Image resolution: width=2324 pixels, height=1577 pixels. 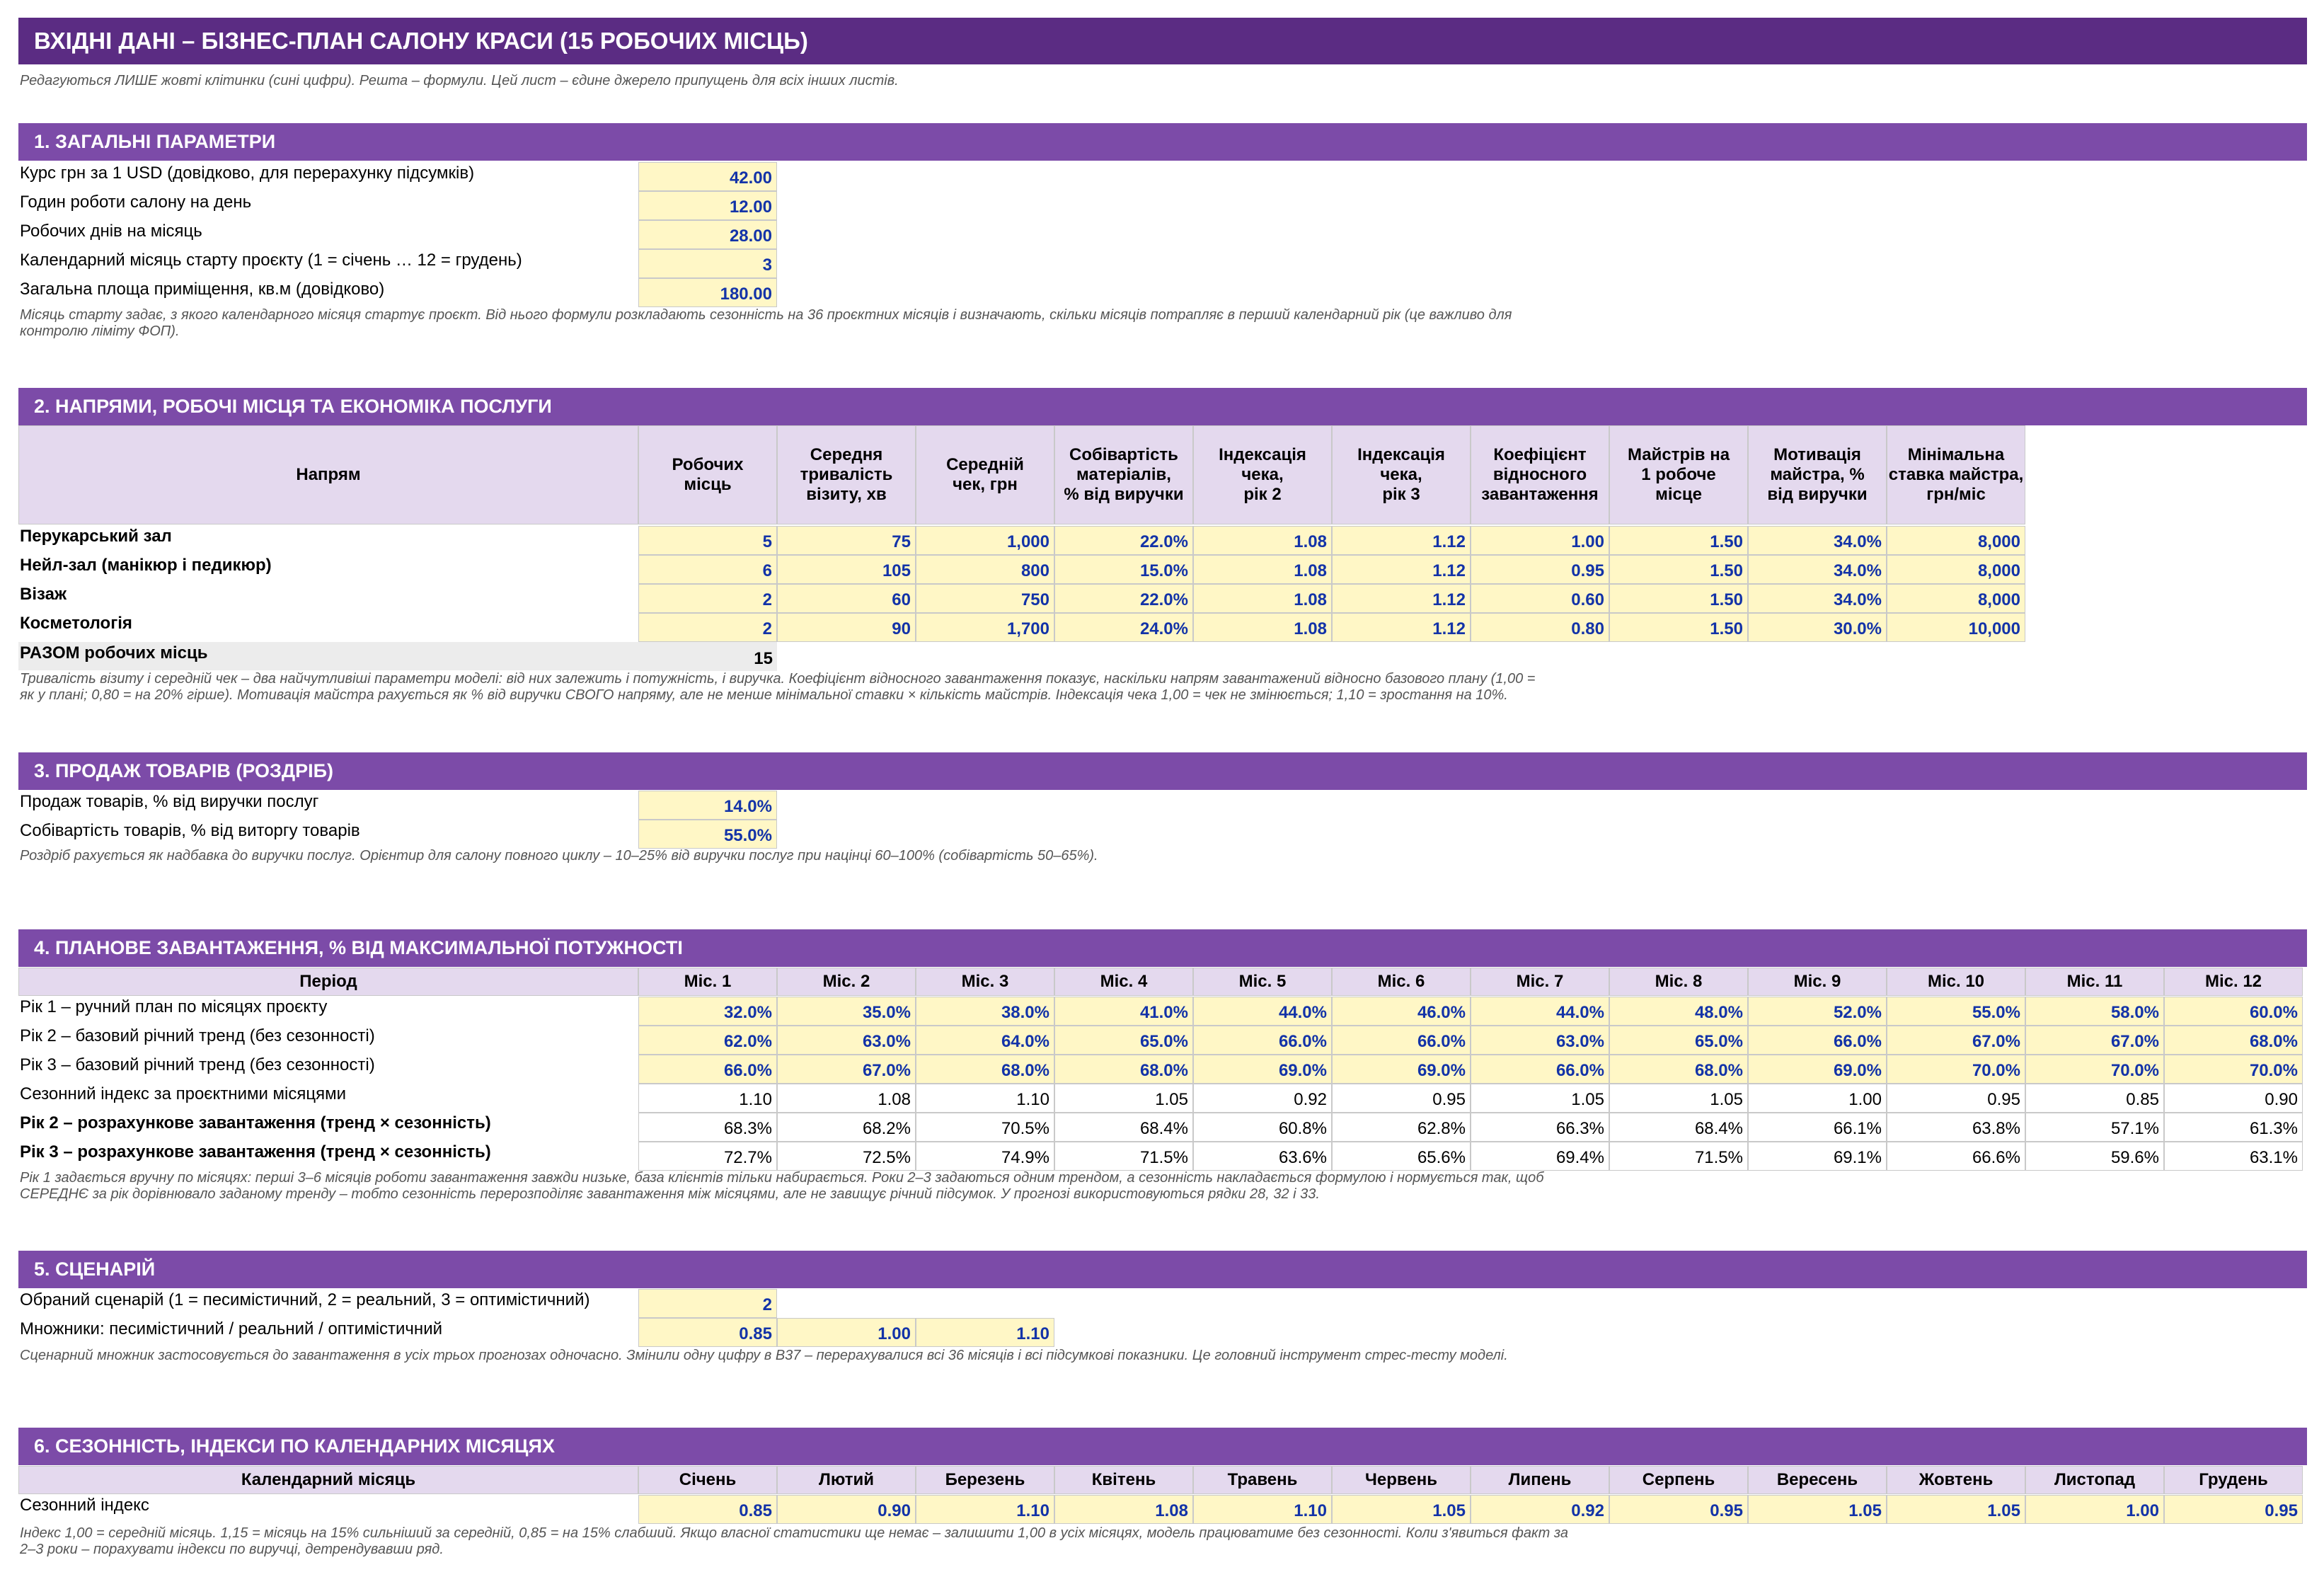 What do you see at coordinates (707, 263) in the screenshot?
I see `s1-input-3: 3` at bounding box center [707, 263].